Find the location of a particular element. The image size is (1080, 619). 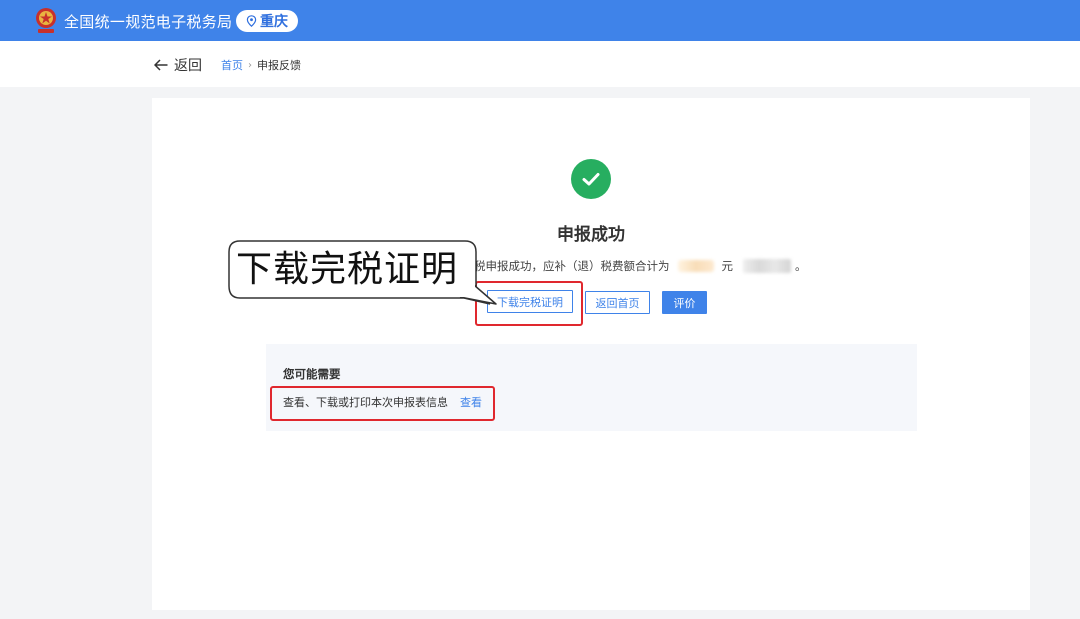

currency-unit: 元 is located at coordinates (727, 266).